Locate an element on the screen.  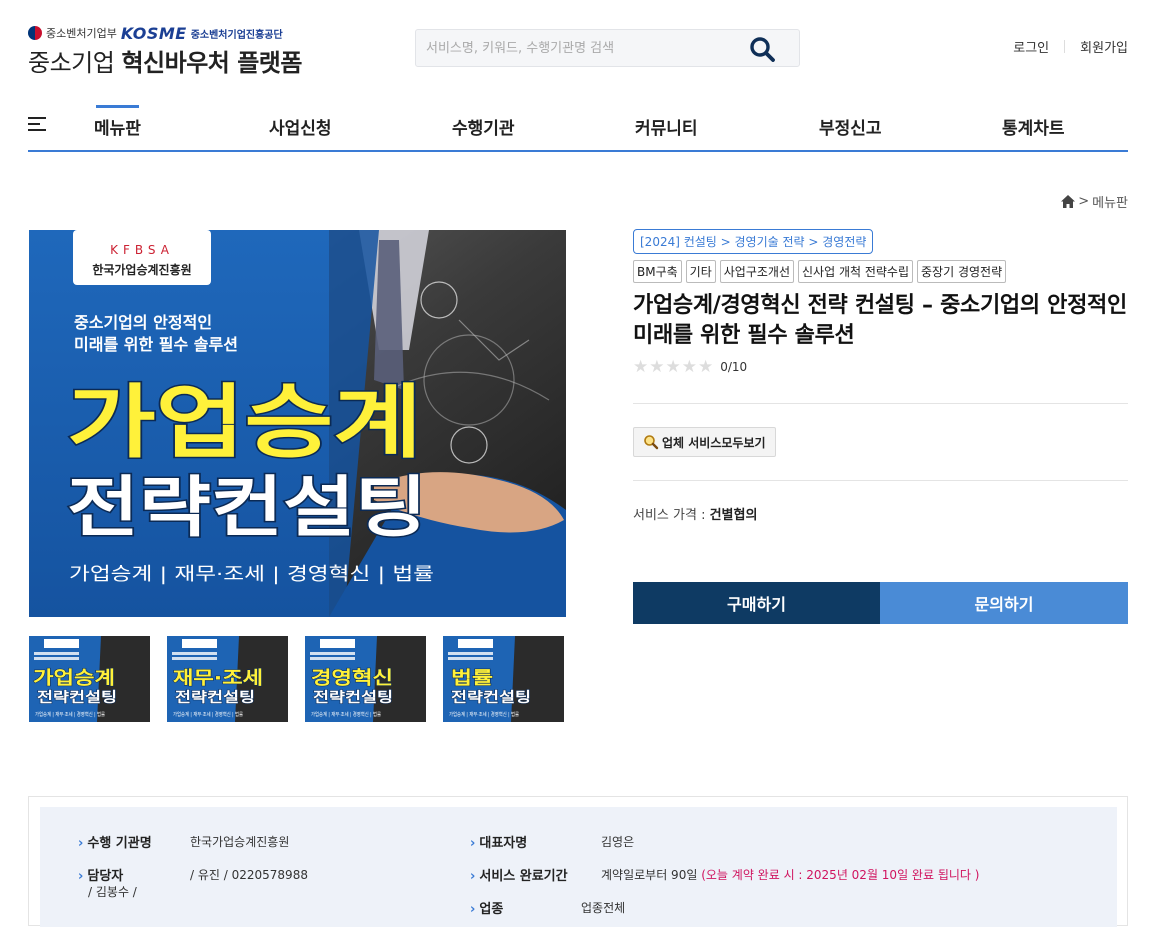
thumbnail-image: 법률 전략컨설팅 가업승계 | 재무·조세 | 경영혁신 | 법률 is located at coordinates (503, 679).